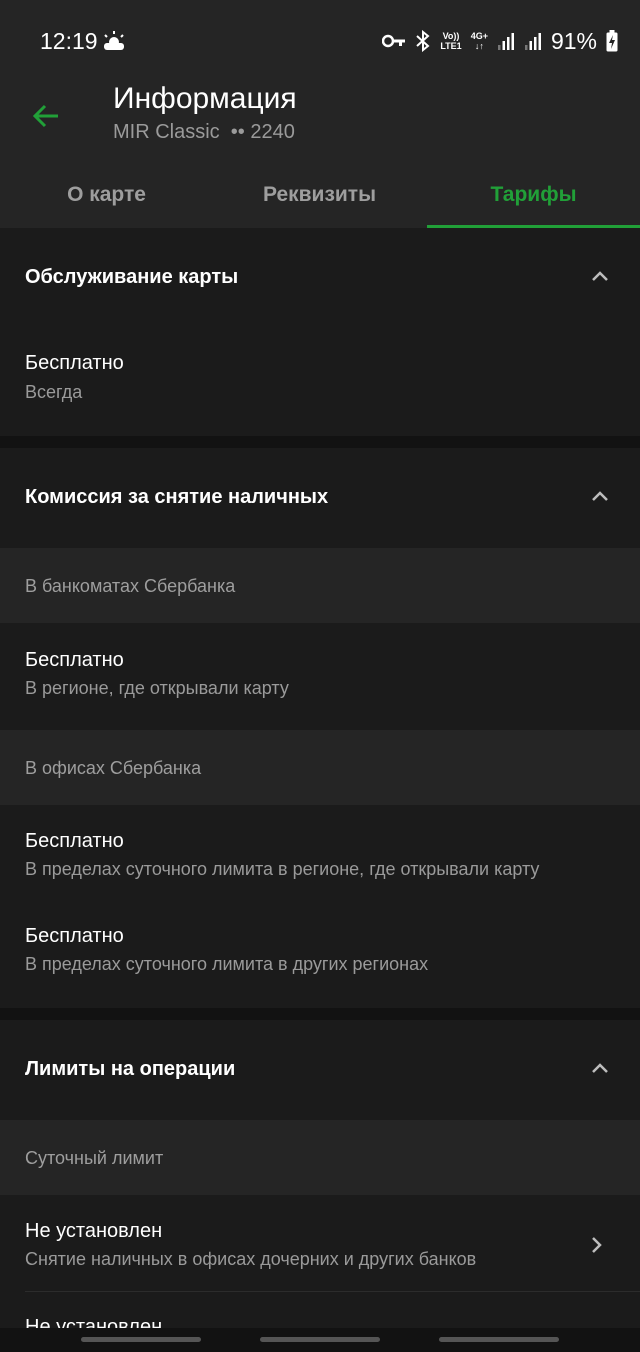 Image resolution: width=640 pixels, height=1352 pixels. What do you see at coordinates (423, 41) in the screenshot?
I see `bluetooth-icon` at bounding box center [423, 41].